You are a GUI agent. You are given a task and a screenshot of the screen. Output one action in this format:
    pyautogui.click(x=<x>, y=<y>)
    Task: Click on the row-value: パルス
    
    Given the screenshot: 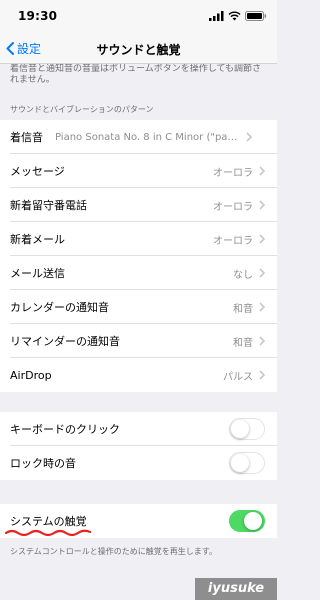 What is the action you would take?
    pyautogui.click(x=238, y=377)
    